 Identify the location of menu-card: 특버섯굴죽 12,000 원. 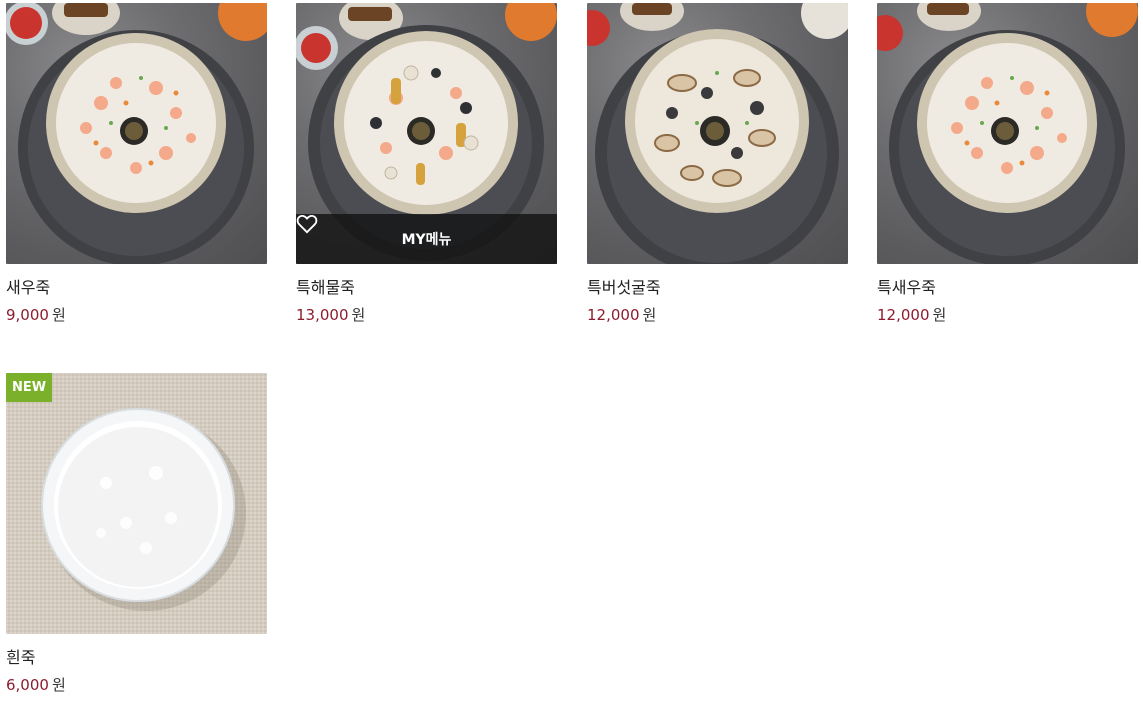
(717, 164).